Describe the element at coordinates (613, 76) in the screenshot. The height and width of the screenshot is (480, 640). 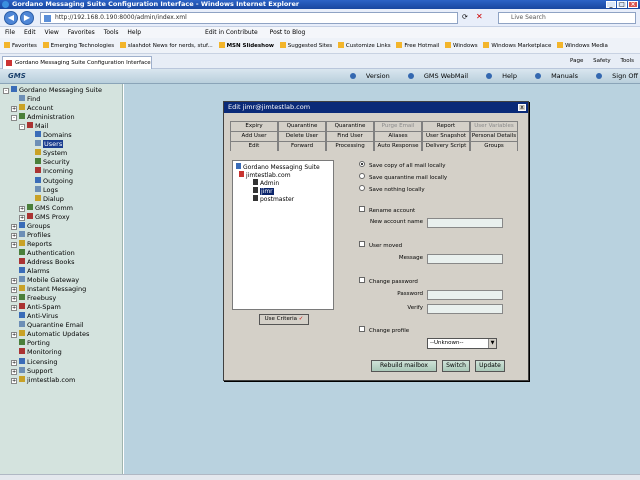
I see `sign-off-link: Sign Off` at that location.